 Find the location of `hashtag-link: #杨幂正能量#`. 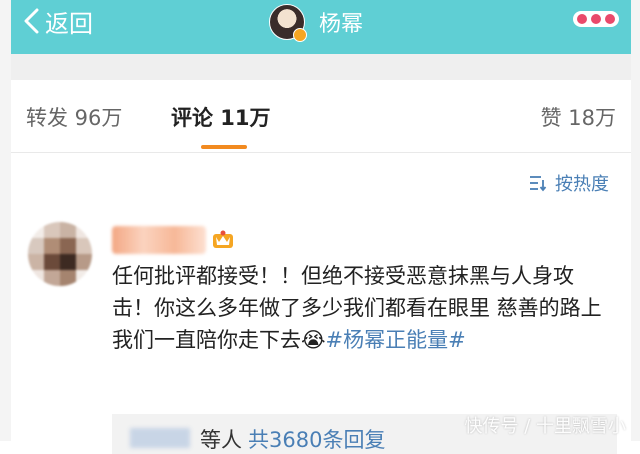

hashtag-link: #杨幂正能量# is located at coordinates (396, 340).